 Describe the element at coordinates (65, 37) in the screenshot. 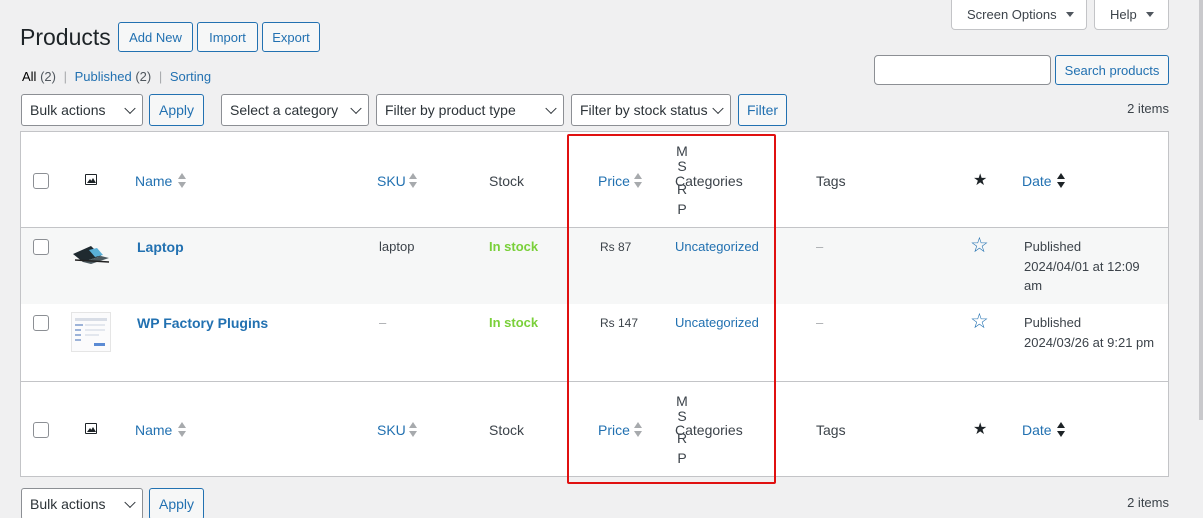

I see `page-title: Products` at that location.